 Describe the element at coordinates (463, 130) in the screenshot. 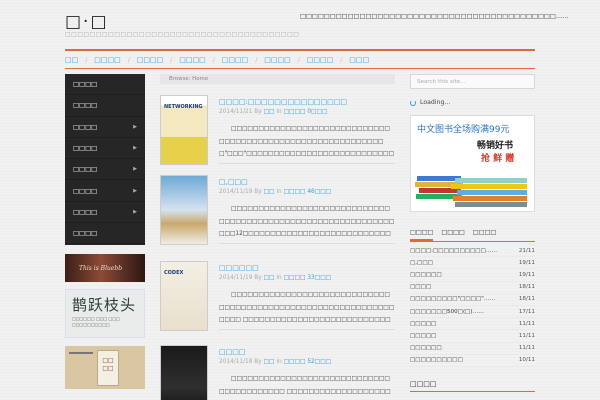

I see `ad-headline: 中文图书全场购满99元` at that location.